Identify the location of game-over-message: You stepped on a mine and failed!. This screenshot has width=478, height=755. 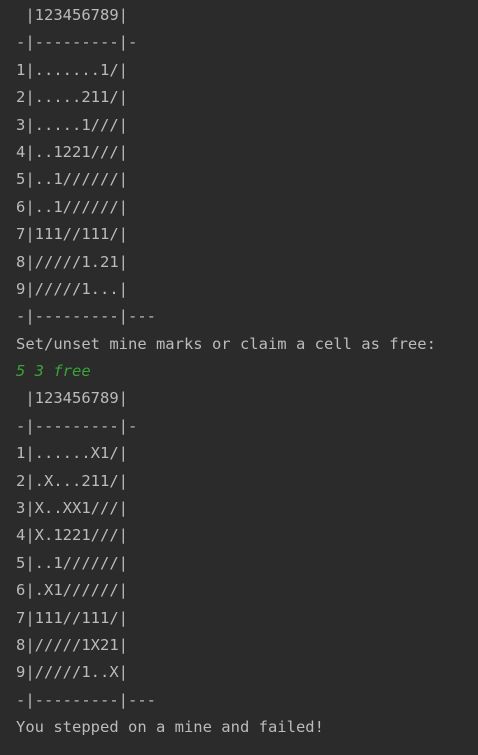
(170, 727).